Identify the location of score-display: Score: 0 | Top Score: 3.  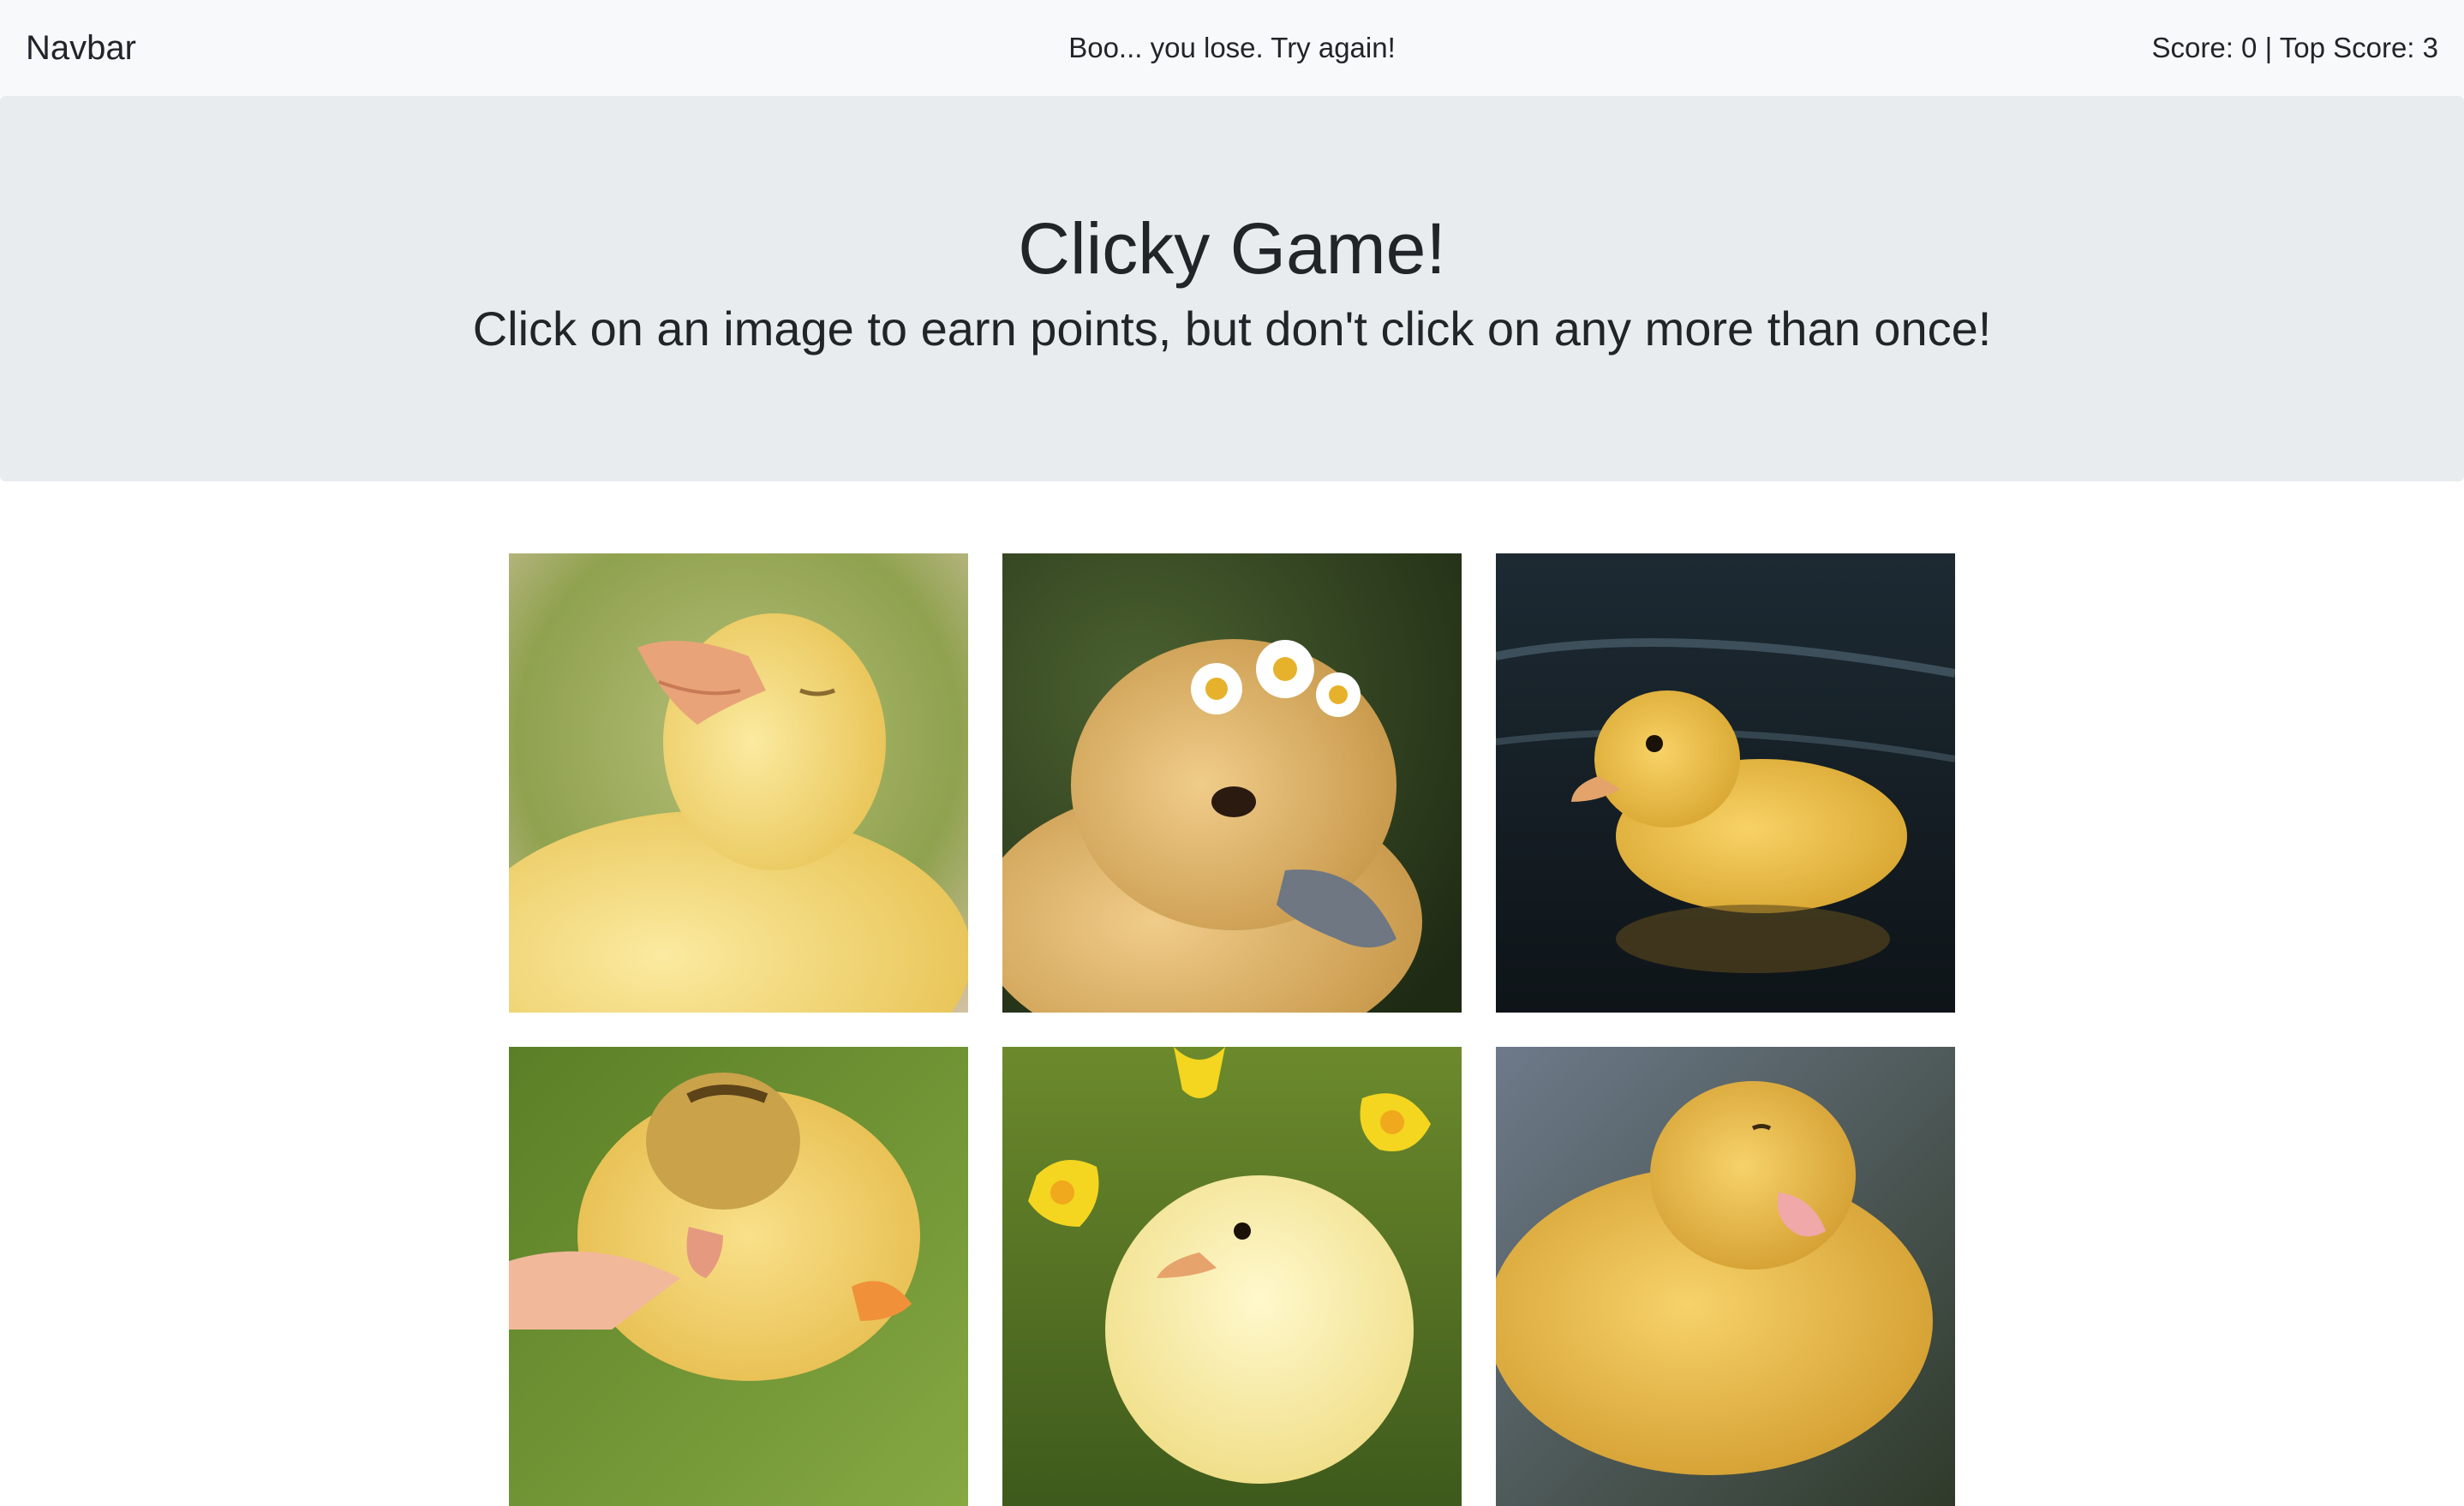
(2294, 47).